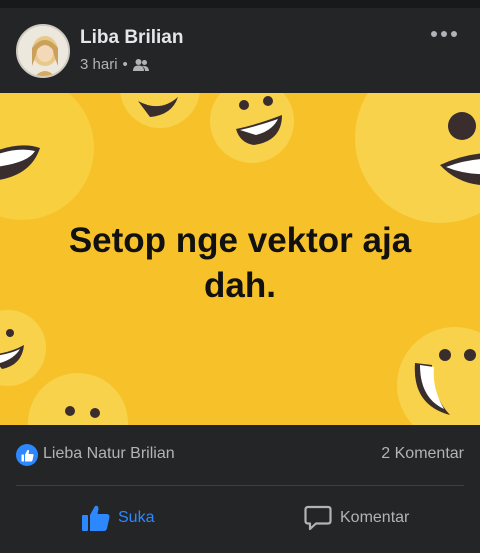 The image size is (480, 553). I want to click on more-options-icon, so click(444, 34).